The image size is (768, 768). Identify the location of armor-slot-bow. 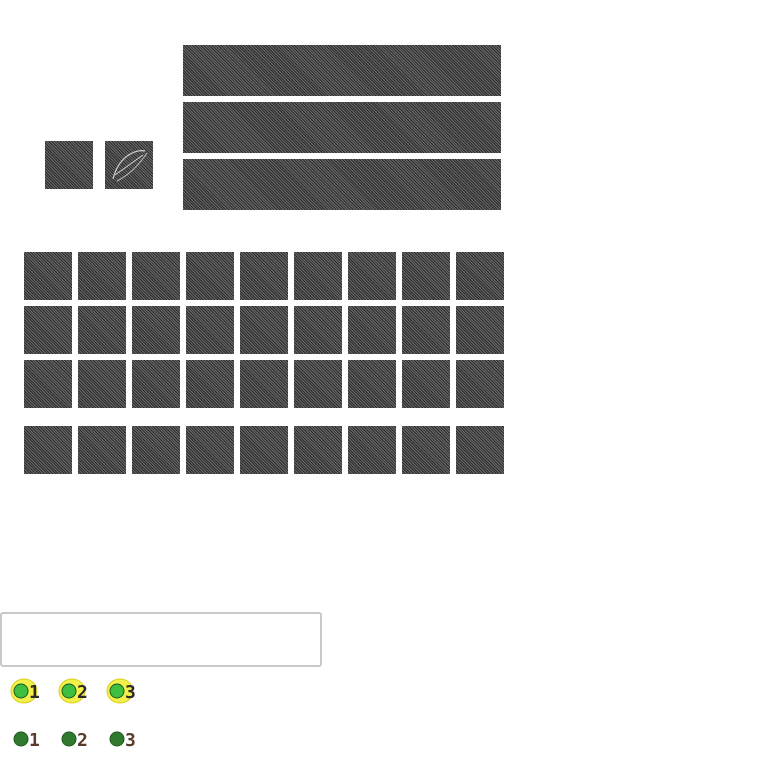
(129, 165).